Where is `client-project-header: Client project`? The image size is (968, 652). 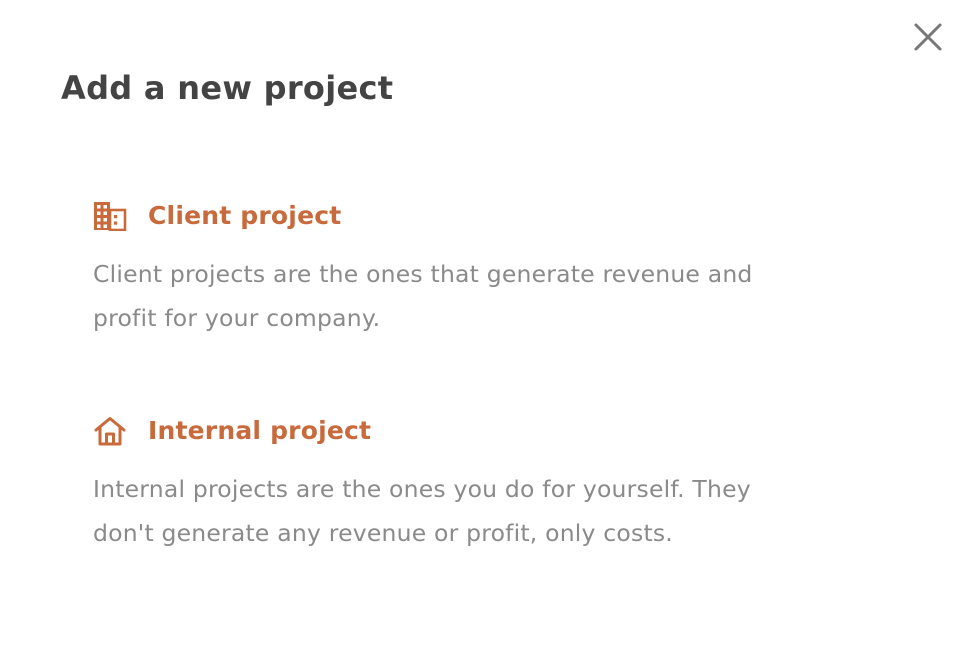 client-project-header: Client project is located at coordinates (443, 216).